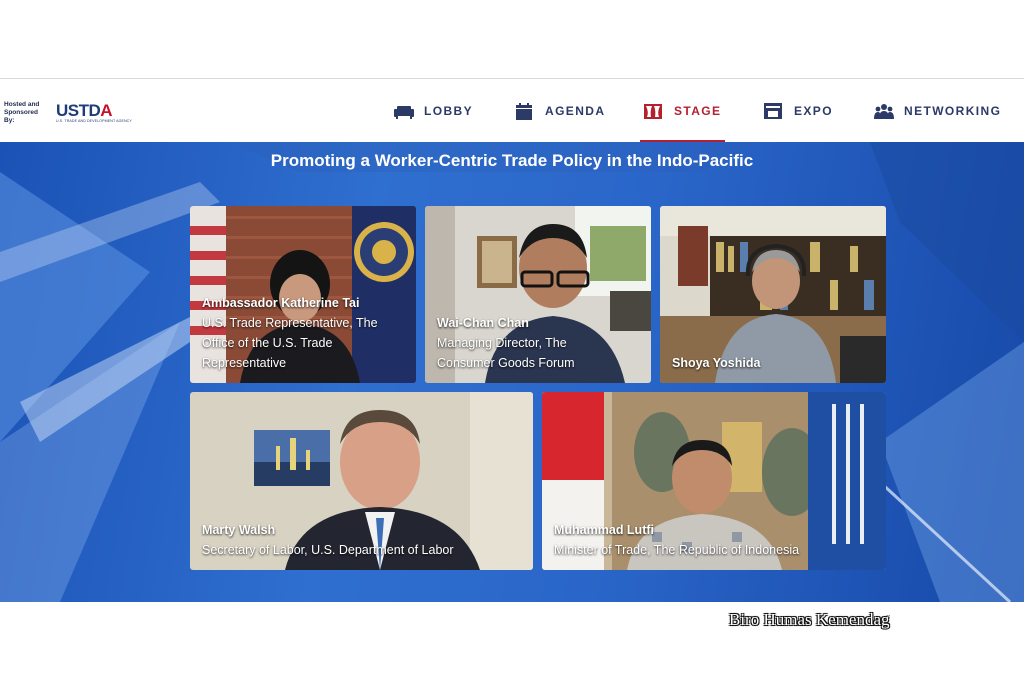  I want to click on speaker-tile-shoya-yoshida: Shoya Yoshida, so click(773, 294).